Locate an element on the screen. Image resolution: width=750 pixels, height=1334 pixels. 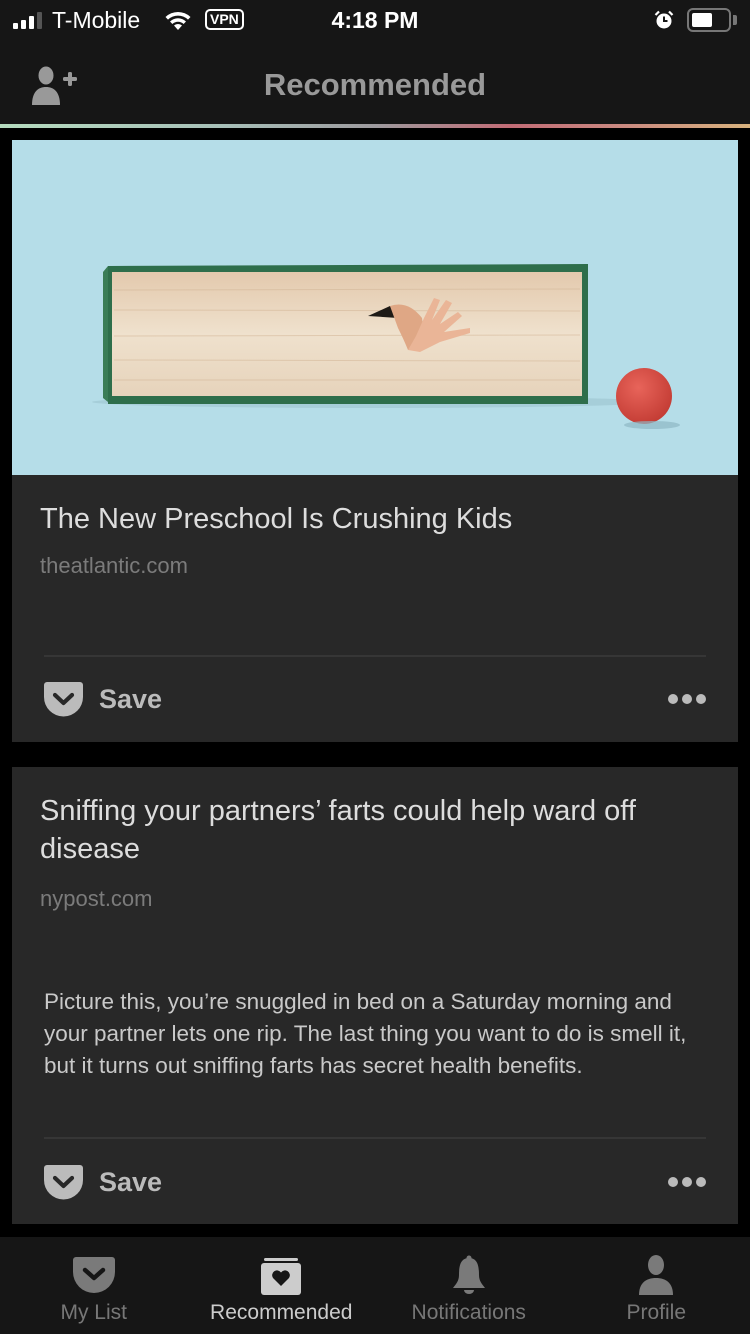
tab-label: Notifications is located at coordinates (468, 1312).